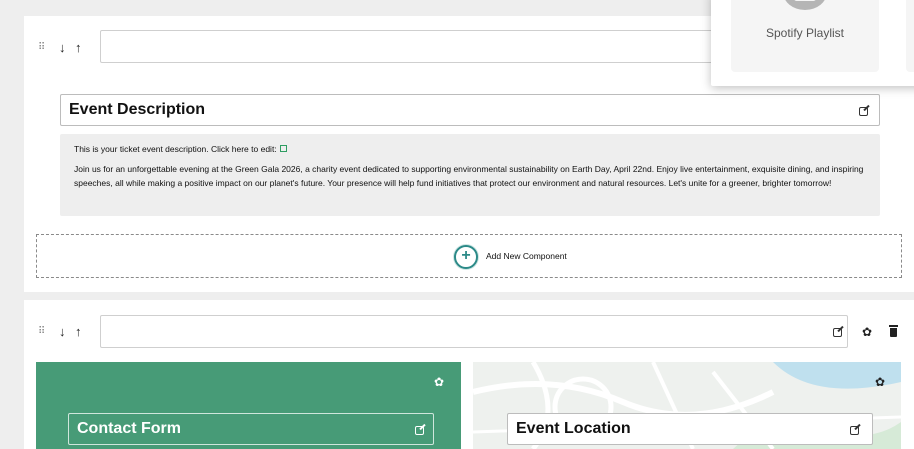 The width and height of the screenshot is (914, 449). I want to click on contact-form-header: Contact Form, so click(251, 429).